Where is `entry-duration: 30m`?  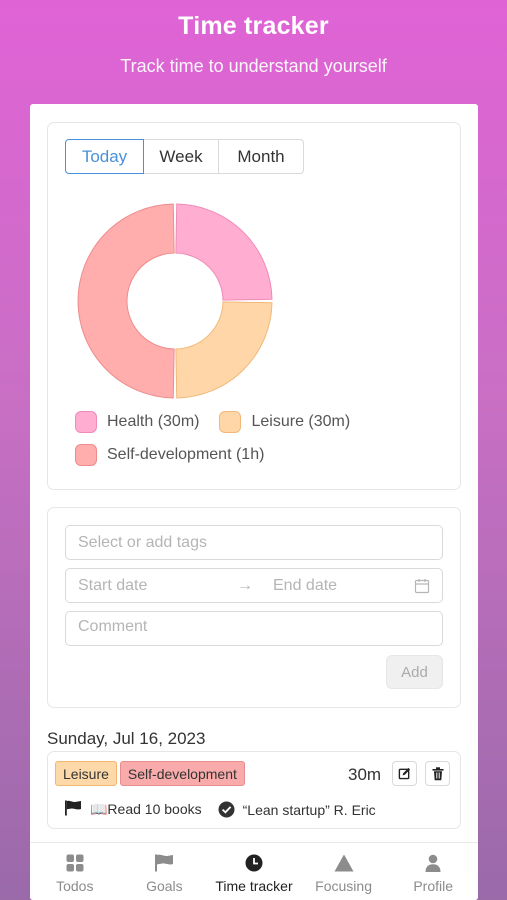
entry-duration: 30m is located at coordinates (365, 774).